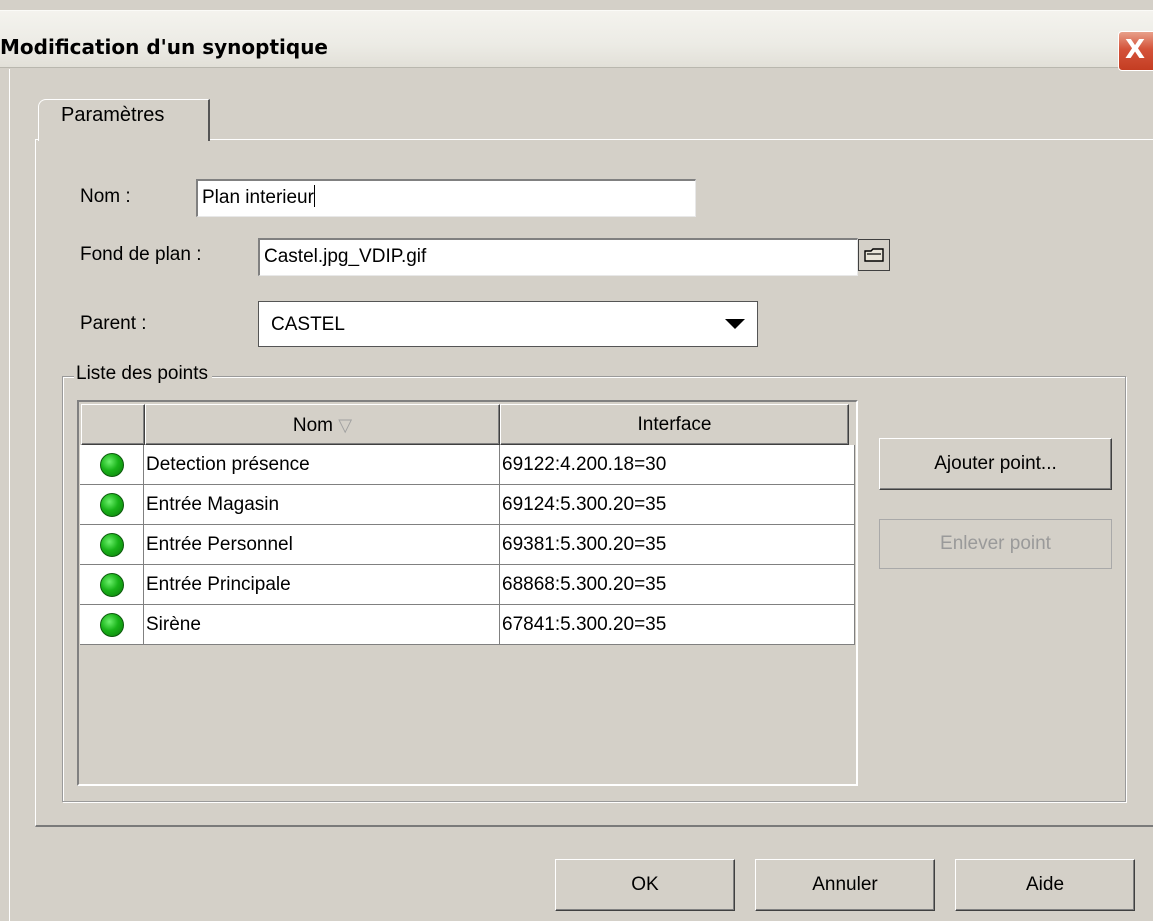 Image resolution: width=1153 pixels, height=921 pixels. Describe the element at coordinates (322, 544) in the screenshot. I see `row-nom: Entrée Personnel` at that location.